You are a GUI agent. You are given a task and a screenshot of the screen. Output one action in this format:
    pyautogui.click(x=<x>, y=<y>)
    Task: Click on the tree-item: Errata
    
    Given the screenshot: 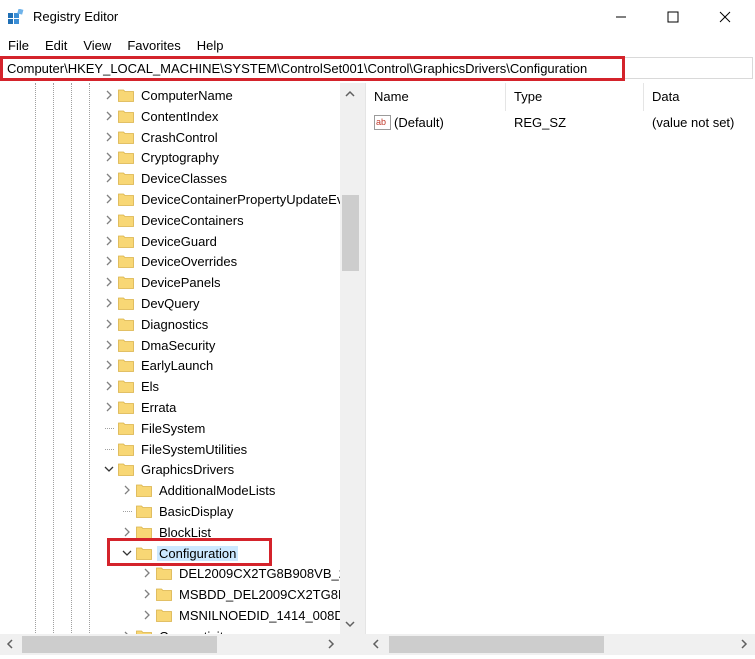 What is the action you would take?
    pyautogui.click(x=170, y=407)
    